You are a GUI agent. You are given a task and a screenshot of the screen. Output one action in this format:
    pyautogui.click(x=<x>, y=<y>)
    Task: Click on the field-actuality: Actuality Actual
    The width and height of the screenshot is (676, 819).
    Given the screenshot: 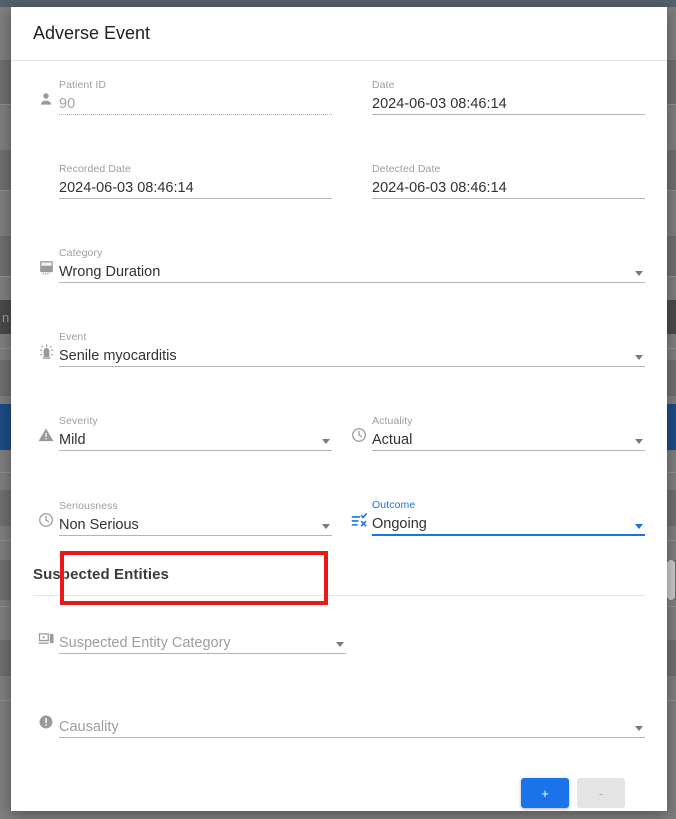 What is the action you would take?
    pyautogui.click(x=495, y=433)
    